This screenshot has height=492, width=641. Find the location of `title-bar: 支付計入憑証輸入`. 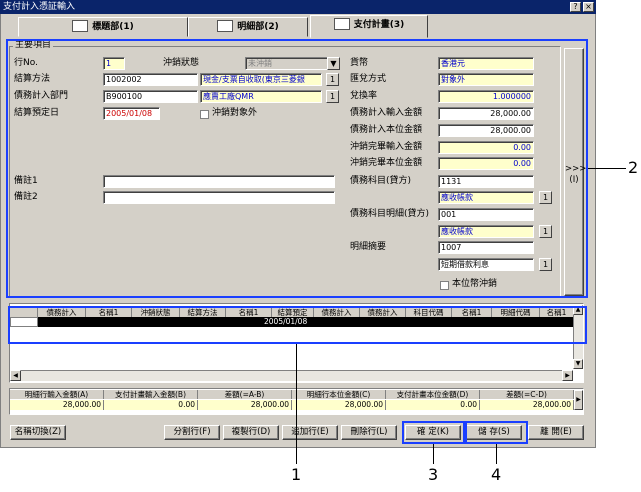

title-bar: 支付計入憑証輸入 is located at coordinates (298, 7).